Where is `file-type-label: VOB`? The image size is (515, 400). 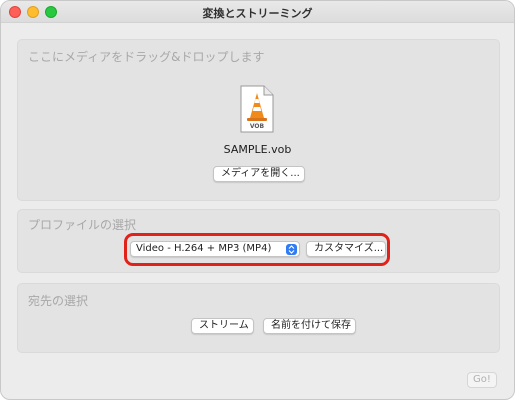
file-type-label: VOB is located at coordinates (257, 126).